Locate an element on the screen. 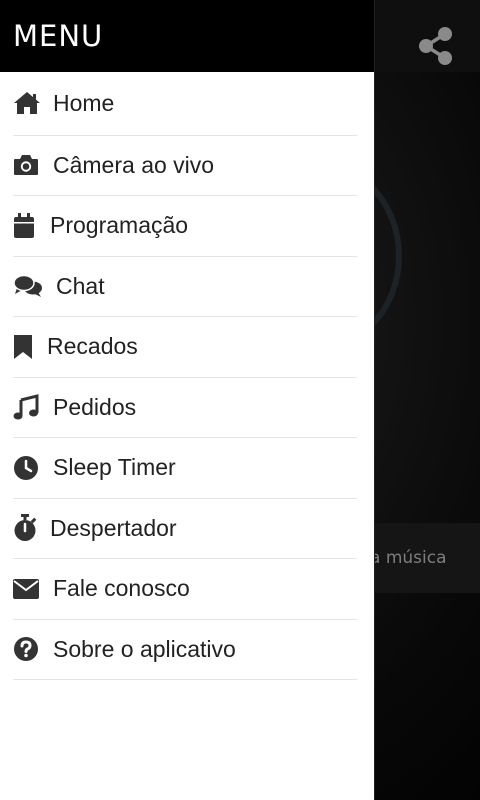 Image resolution: width=480 pixels, height=800 pixels. menu-item-schedule: Programação is located at coordinates (185, 226).